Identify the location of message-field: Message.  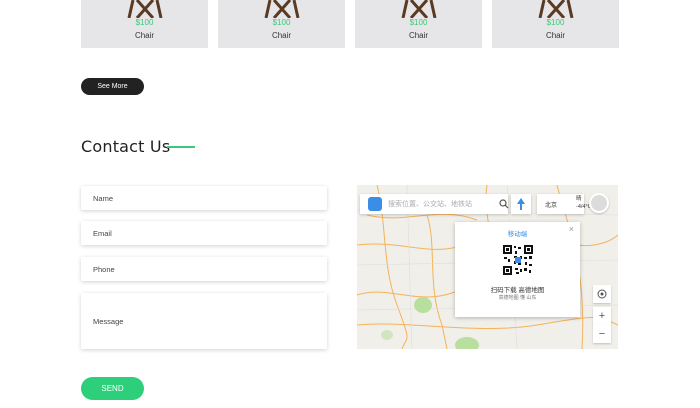
(204, 321).